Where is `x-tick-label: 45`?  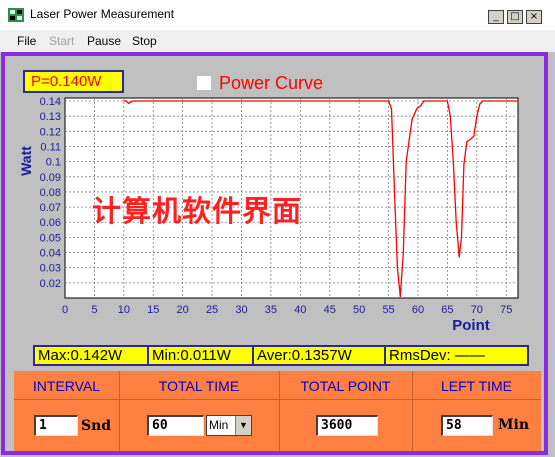
x-tick-label: 45 is located at coordinates (330, 310).